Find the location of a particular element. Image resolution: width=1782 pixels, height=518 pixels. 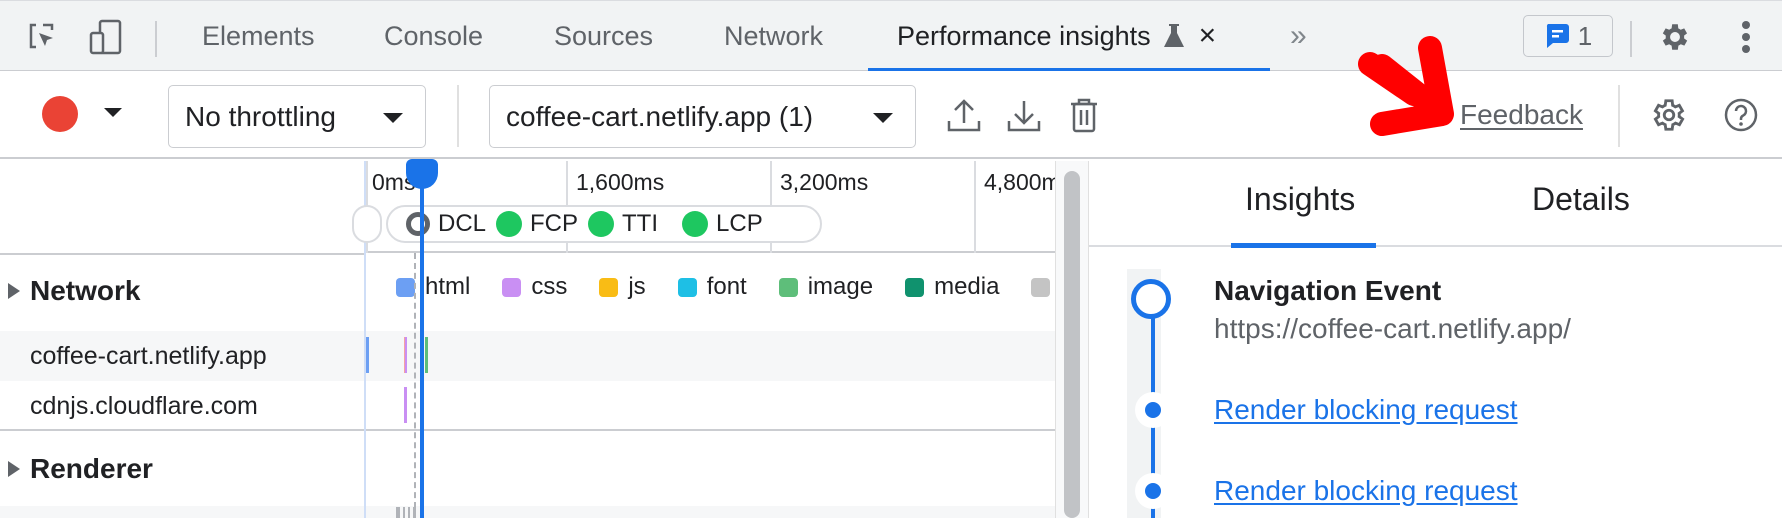

marker-fcp-dot is located at coordinates (509, 224).